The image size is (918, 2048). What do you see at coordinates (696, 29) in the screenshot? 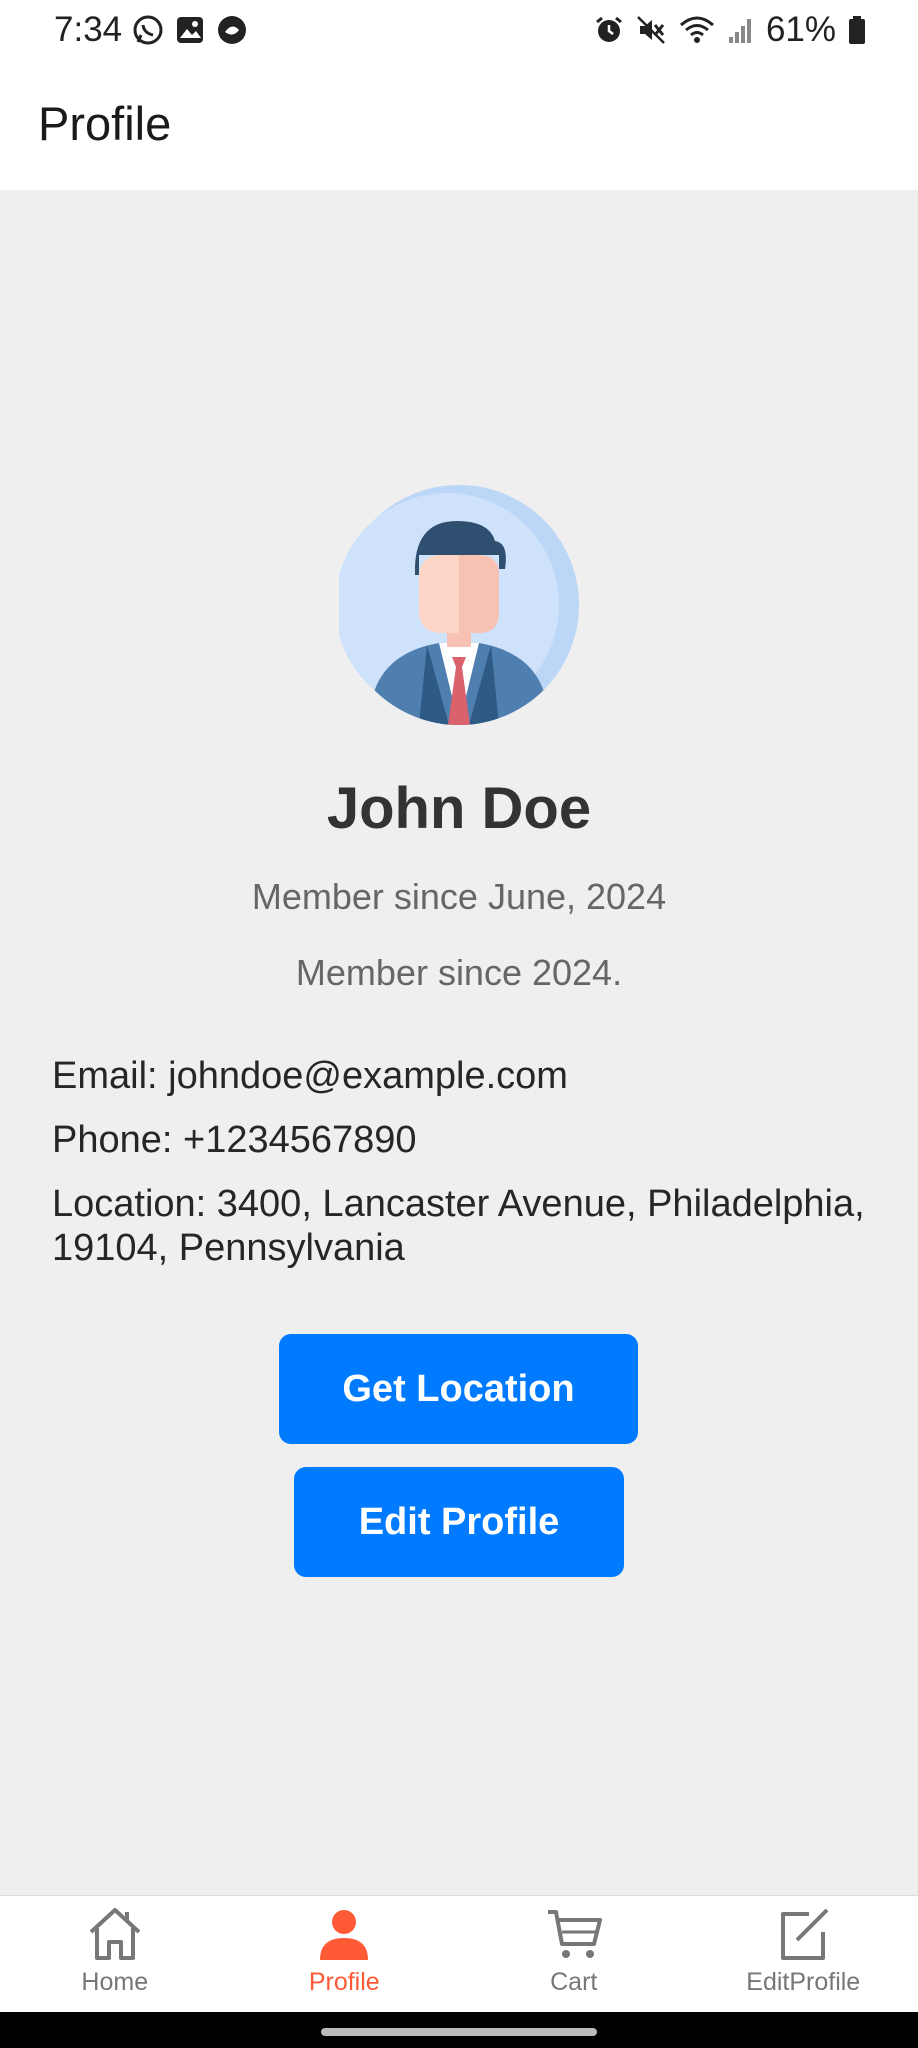
I see `wifi-icon` at bounding box center [696, 29].